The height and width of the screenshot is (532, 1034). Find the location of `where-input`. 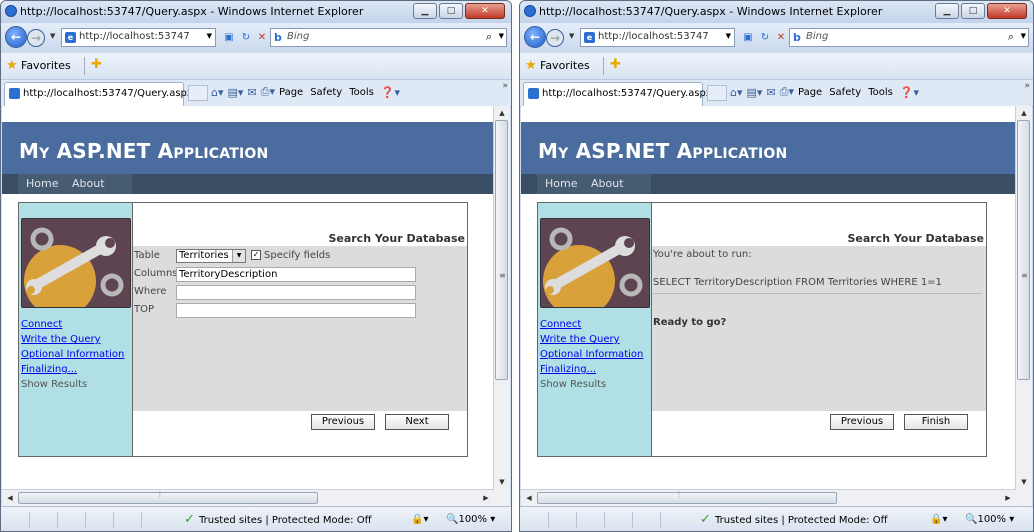

where-input is located at coordinates (296, 292).